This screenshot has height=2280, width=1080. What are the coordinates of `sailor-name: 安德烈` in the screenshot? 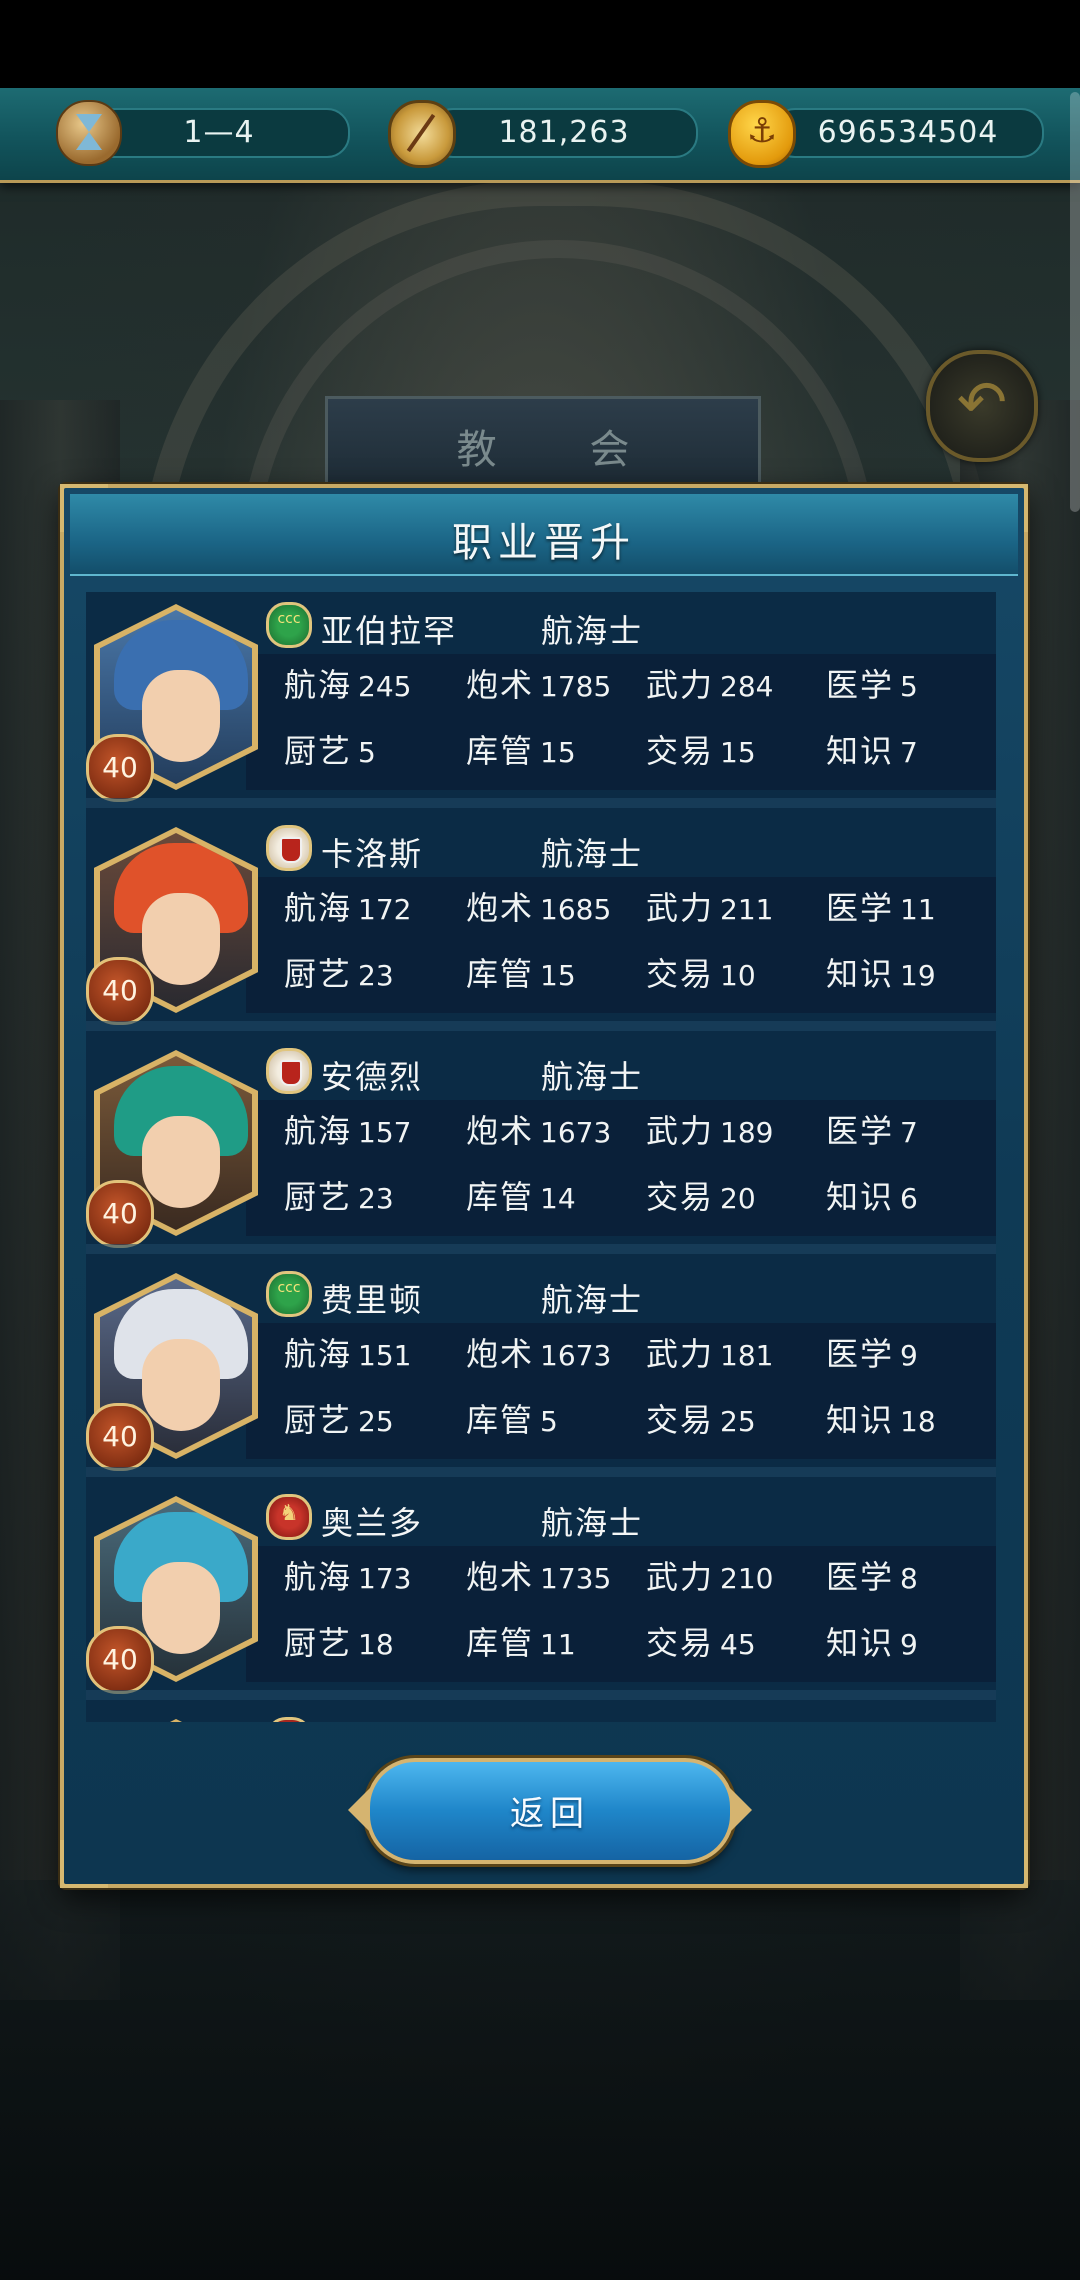 It's located at (372, 1077).